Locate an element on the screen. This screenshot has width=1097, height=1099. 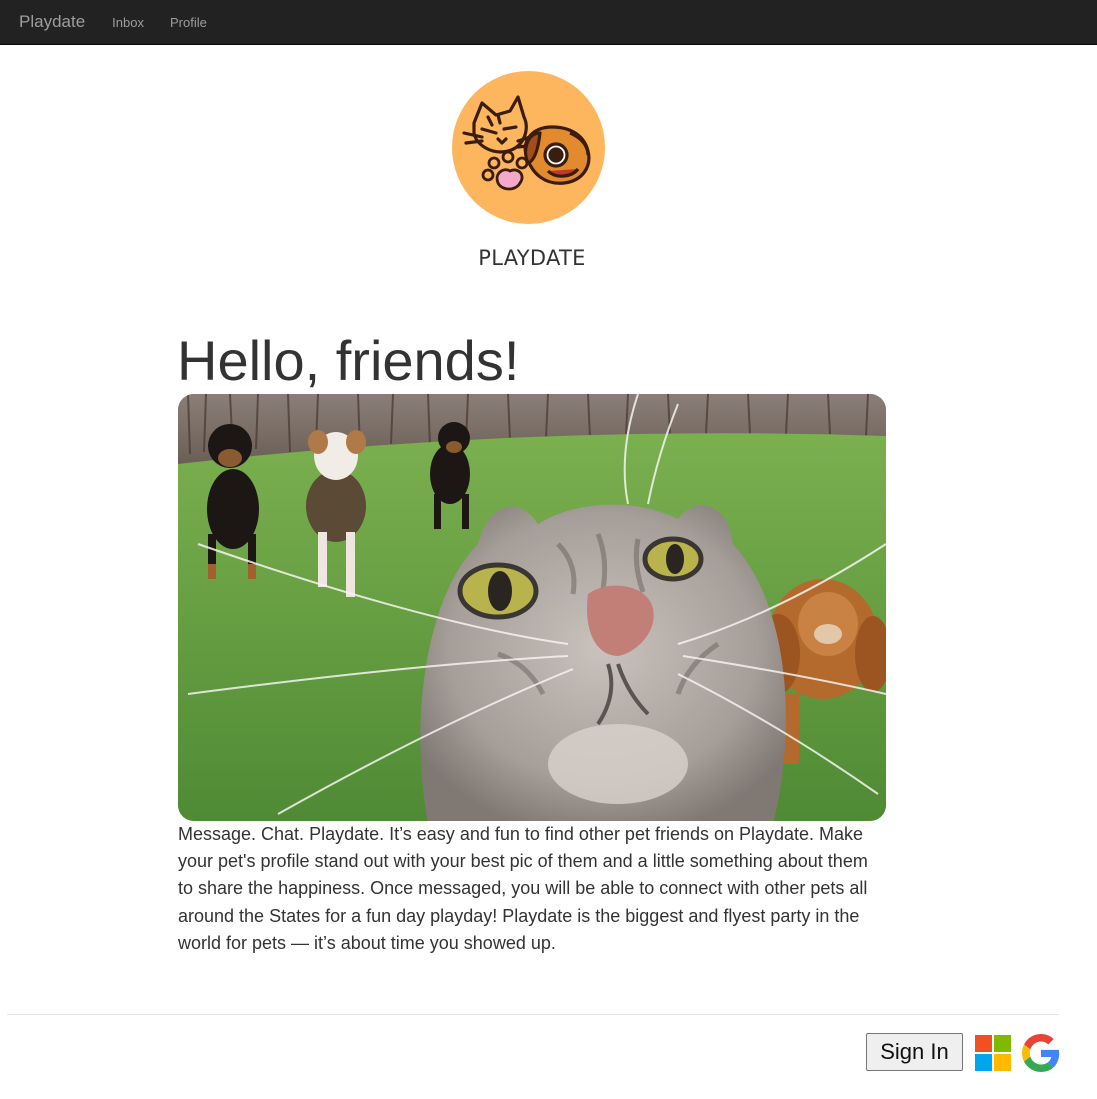
top-navbar: Playdate Inbox Profile is located at coordinates (548, 22).